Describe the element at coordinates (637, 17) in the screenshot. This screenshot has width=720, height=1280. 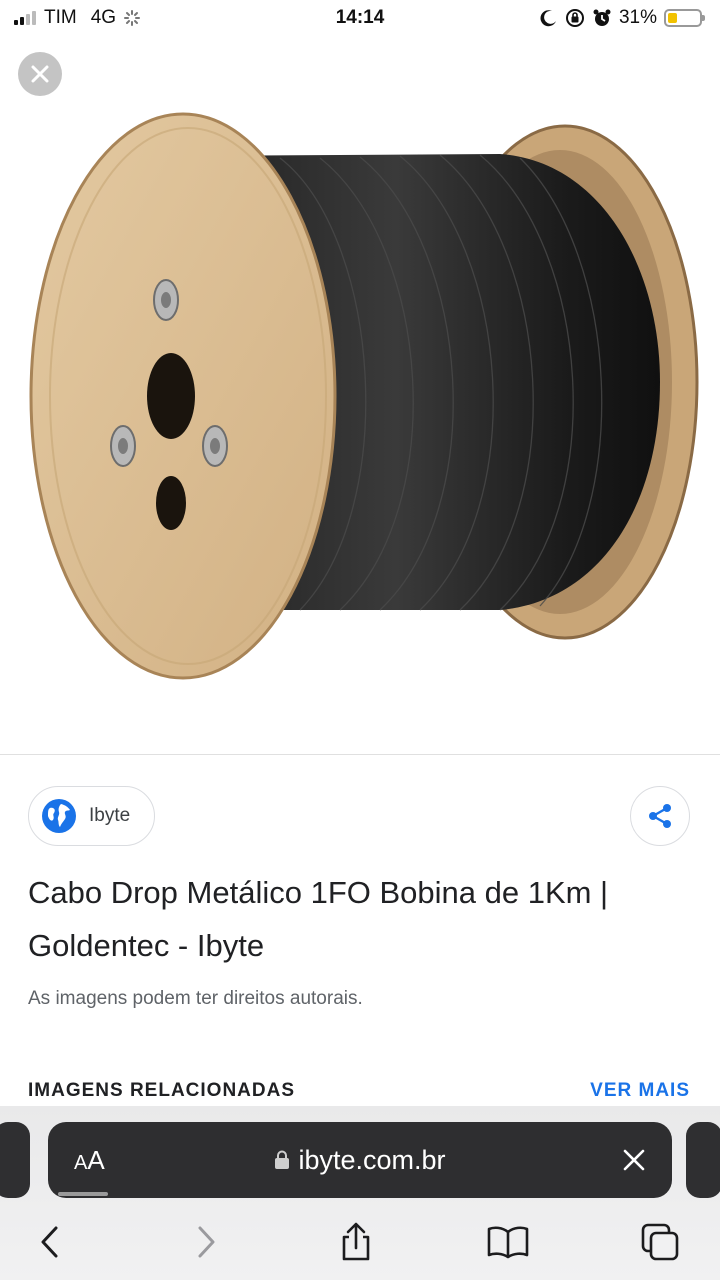
I see `battery-percent: 31%` at that location.